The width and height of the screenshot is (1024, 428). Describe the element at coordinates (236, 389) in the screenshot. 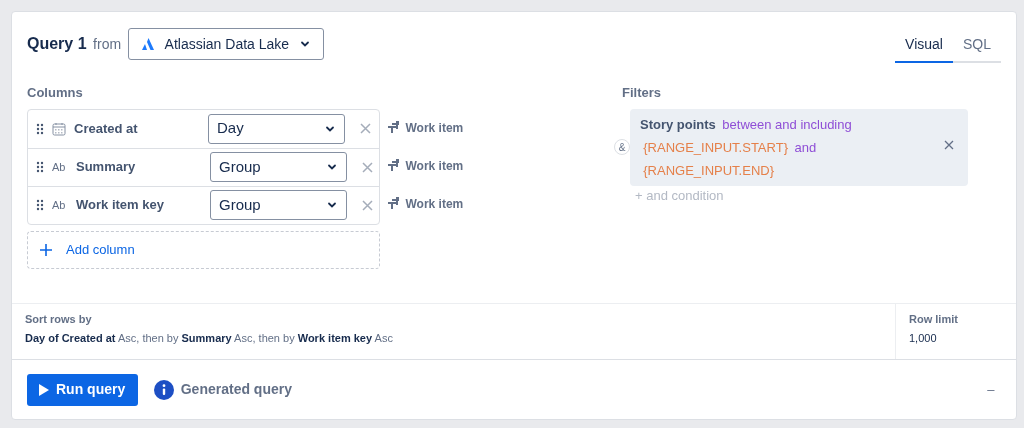

I see `generated-query-link: Generated query` at that location.